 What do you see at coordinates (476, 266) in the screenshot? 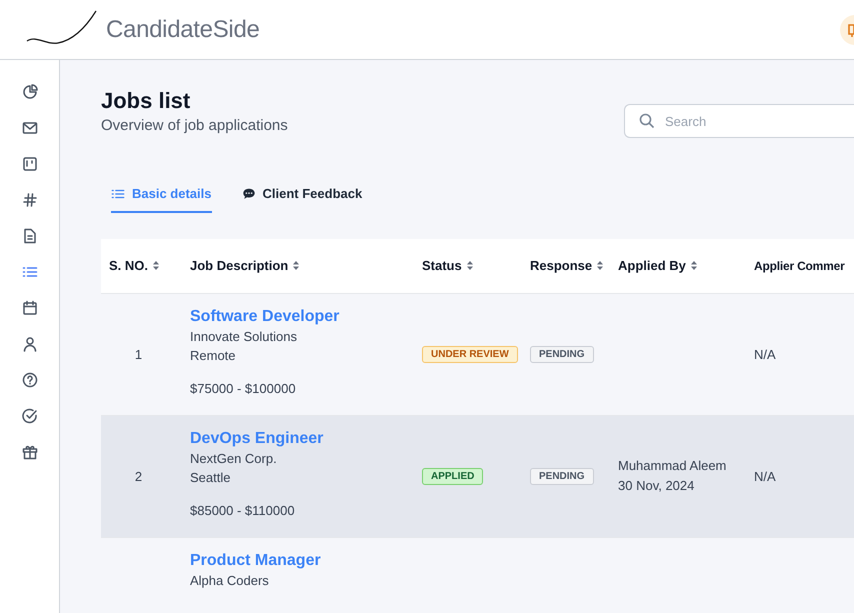
I see `column-header: Status` at bounding box center [476, 266].